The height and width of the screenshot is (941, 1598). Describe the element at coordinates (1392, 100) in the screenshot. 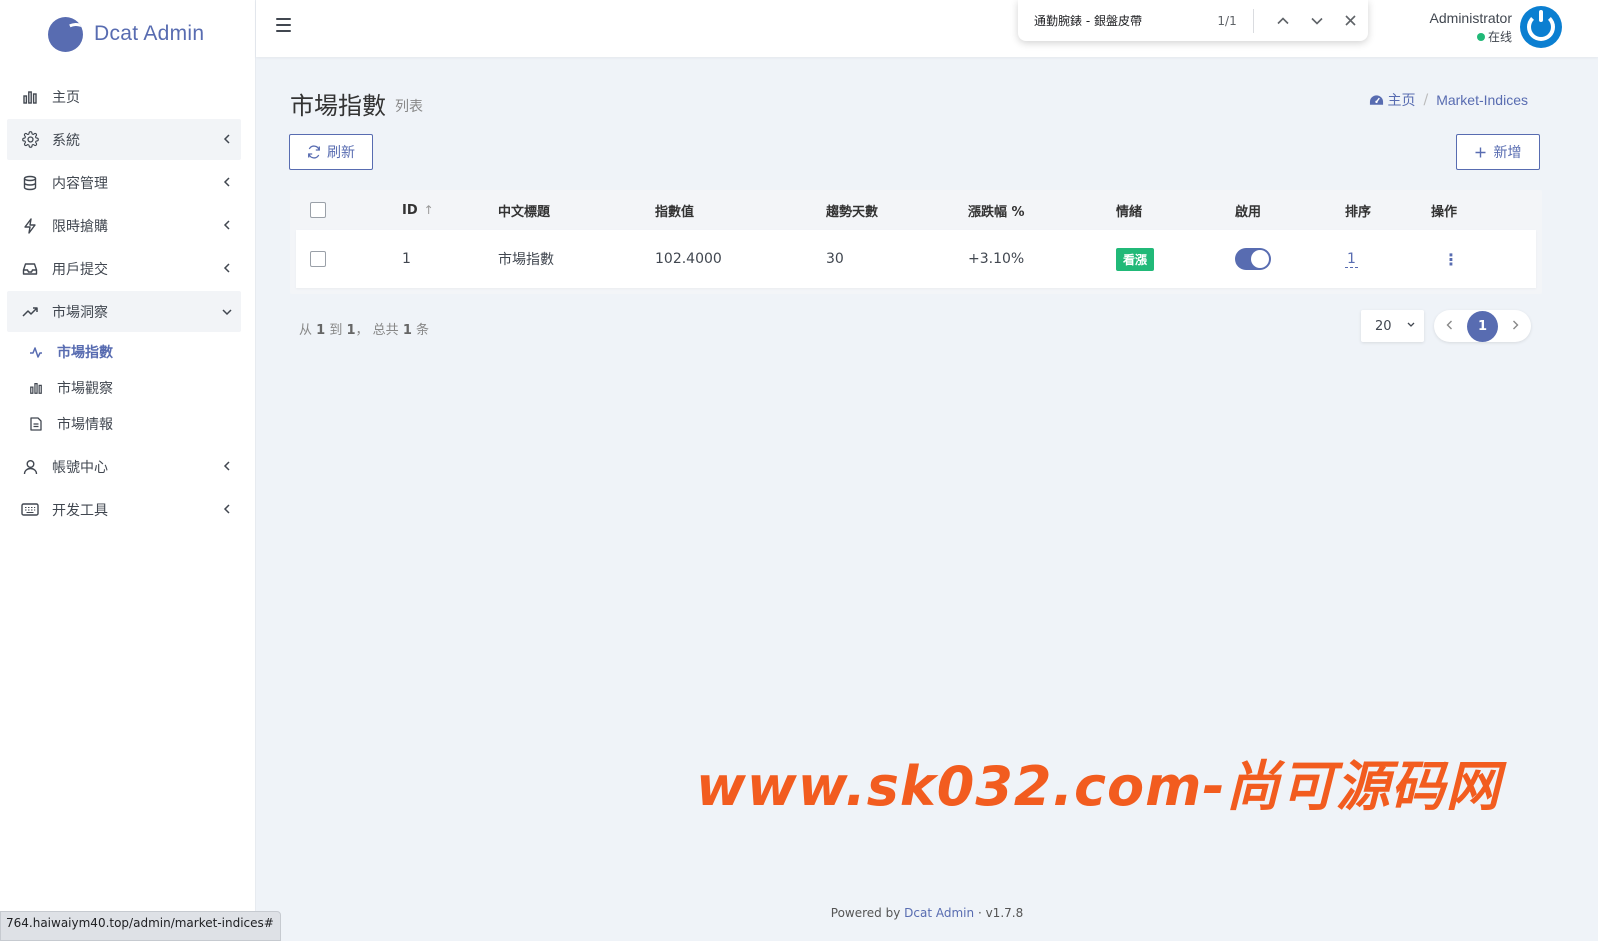

I see `breadcrumb-home: 主页` at that location.